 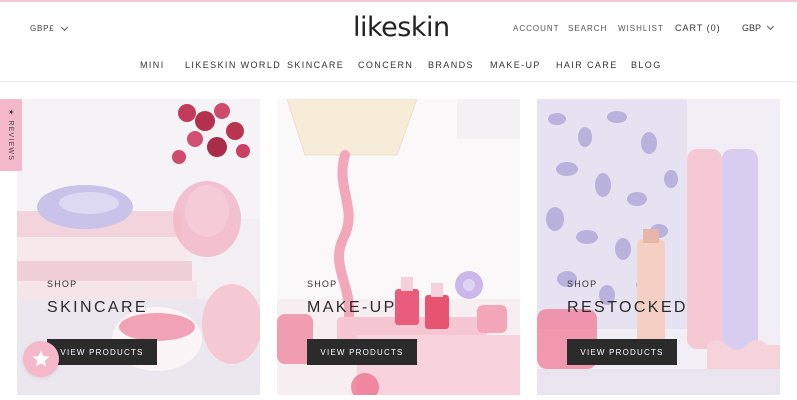 I want to click on wishlist-link: WISHLIST, so click(x=641, y=28).